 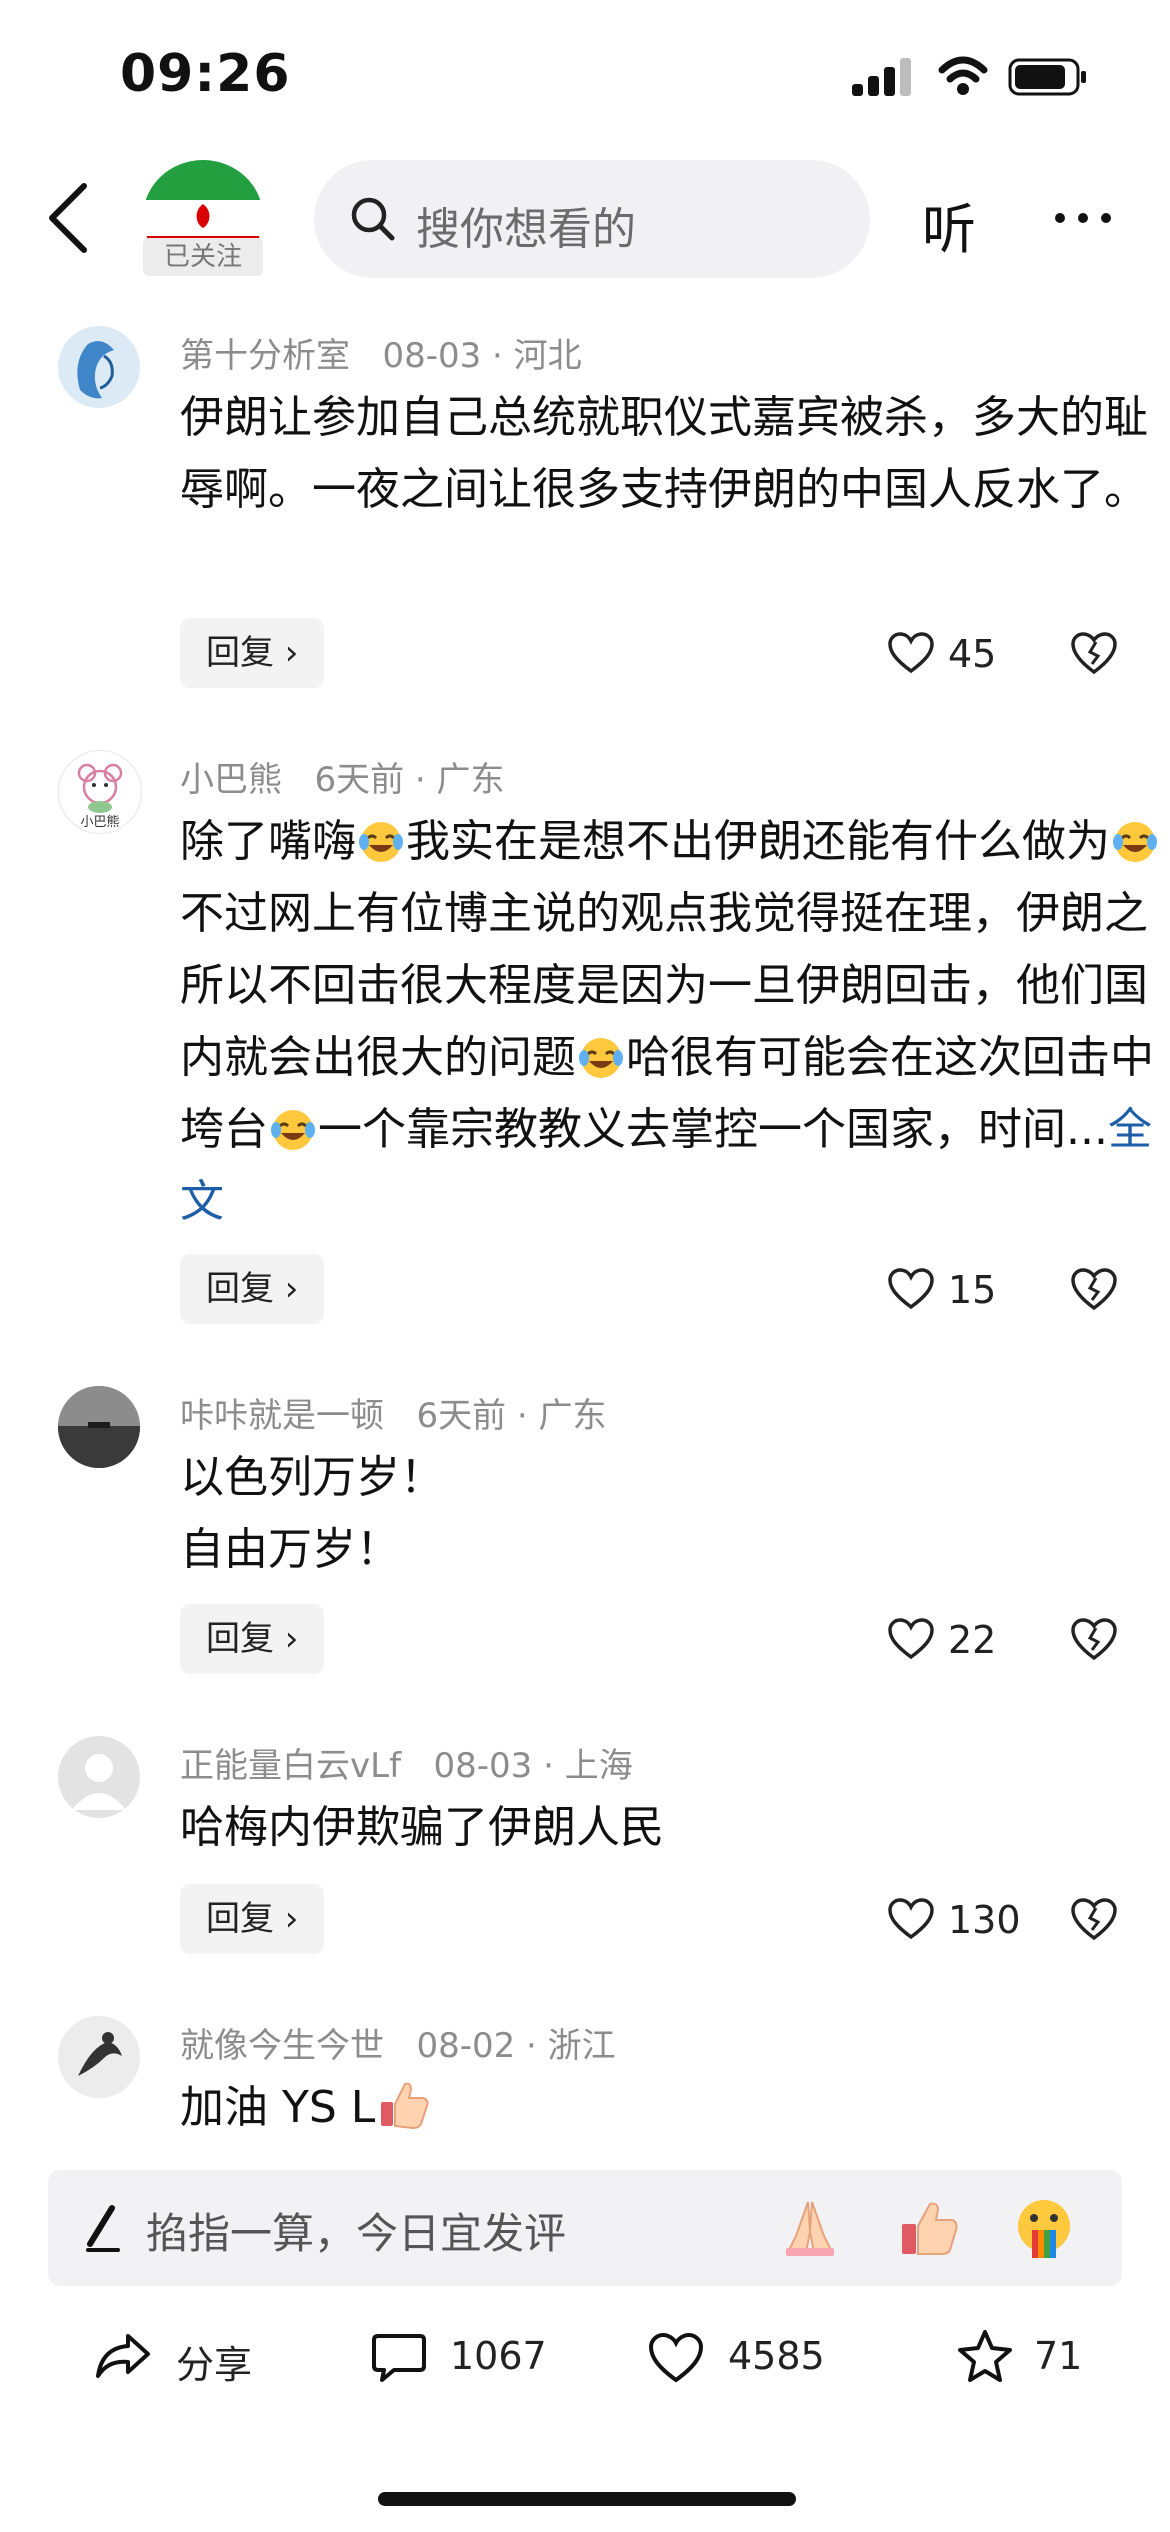 What do you see at coordinates (949, 224) in the screenshot?
I see `listen-button: 听` at bounding box center [949, 224].